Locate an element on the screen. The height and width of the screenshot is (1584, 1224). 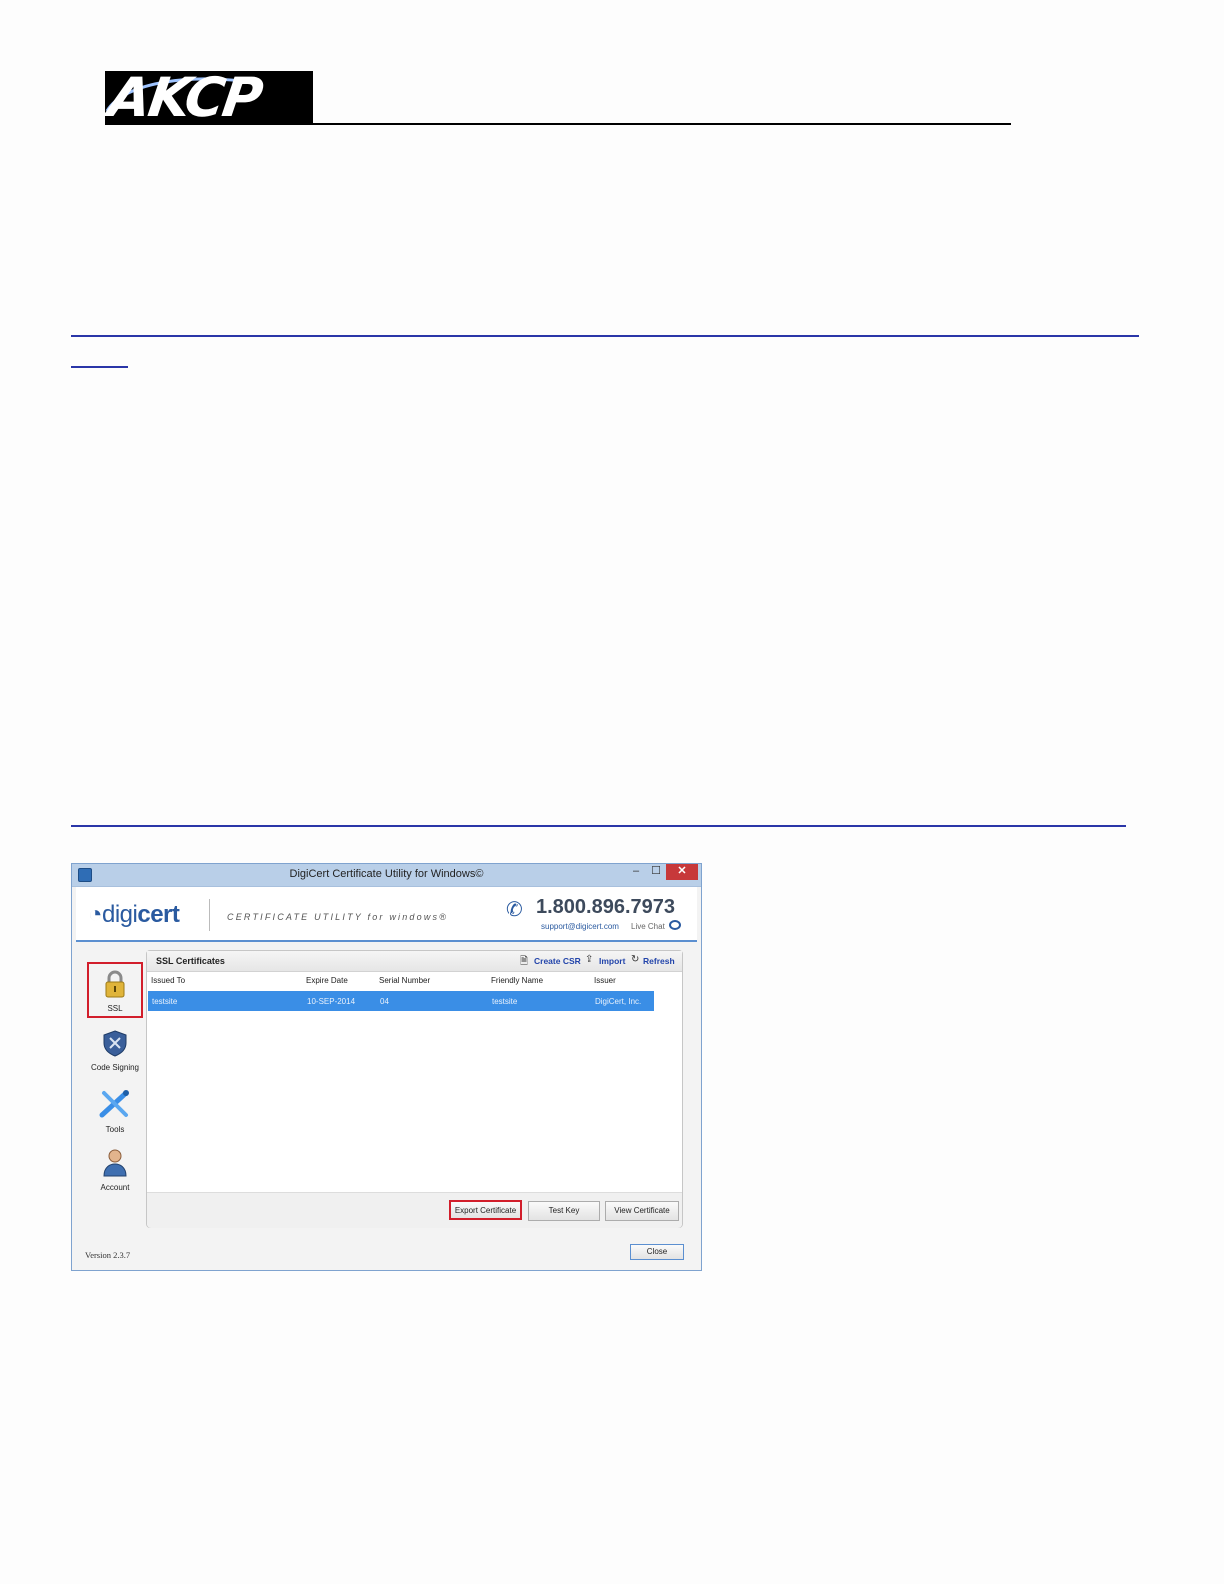
sidebar-item-code-signing: Code Signing is located at coordinates (115, 1050).